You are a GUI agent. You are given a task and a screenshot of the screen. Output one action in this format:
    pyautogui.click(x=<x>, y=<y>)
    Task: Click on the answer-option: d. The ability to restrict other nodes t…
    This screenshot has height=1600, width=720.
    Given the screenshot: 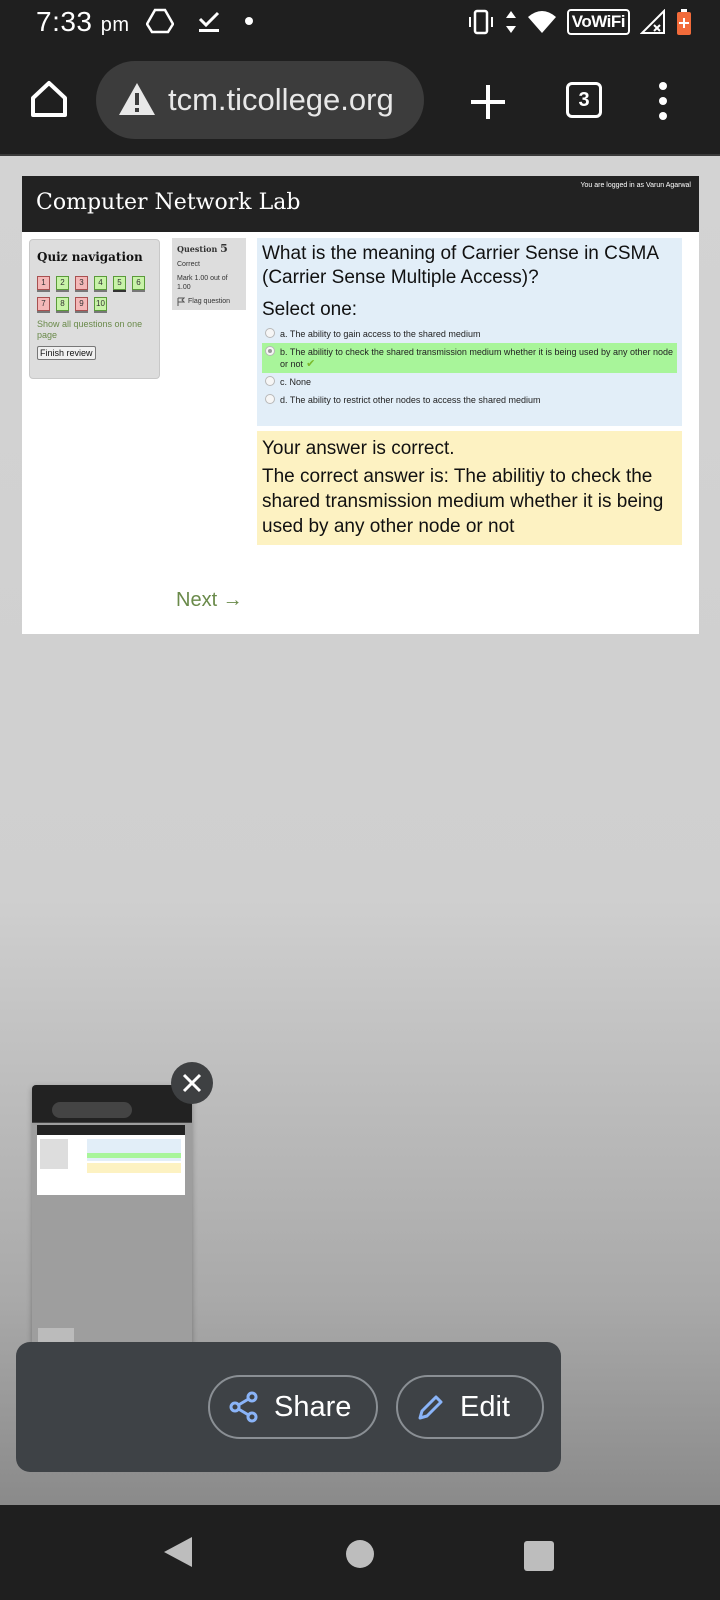 What is the action you would take?
    pyautogui.click(x=469, y=400)
    